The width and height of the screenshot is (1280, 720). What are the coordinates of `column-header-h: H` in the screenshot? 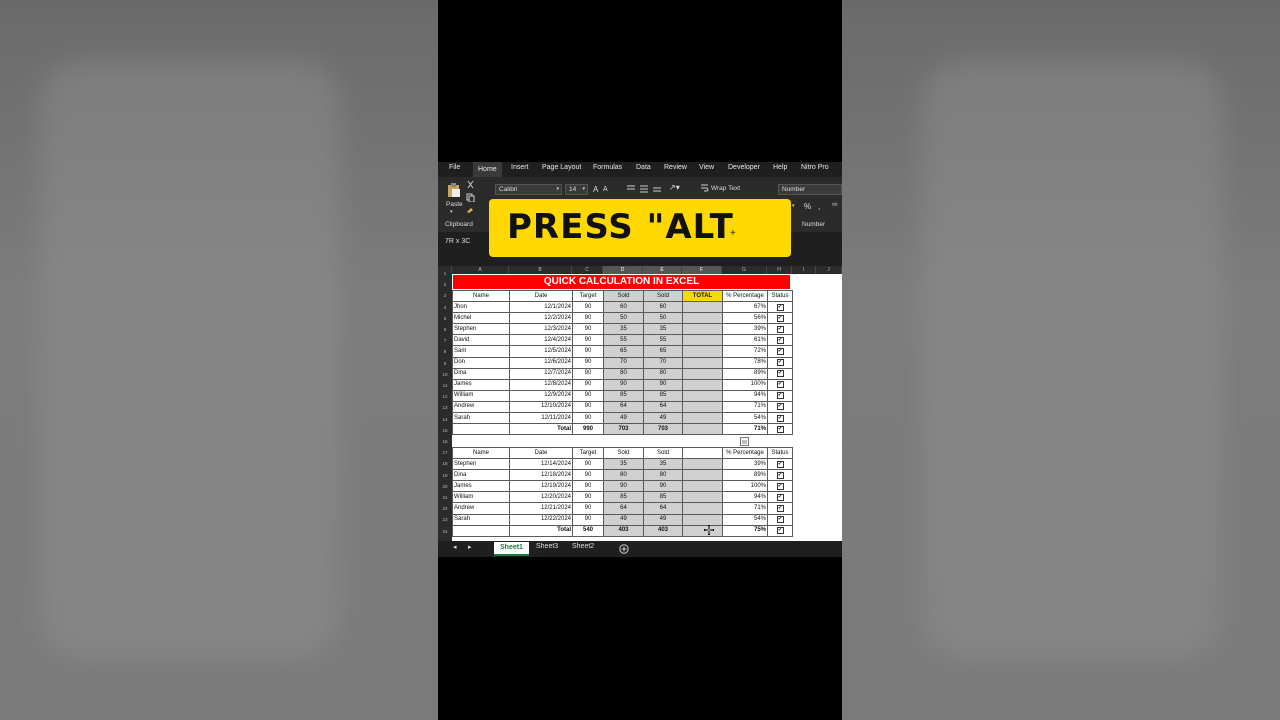 It's located at (779, 270).